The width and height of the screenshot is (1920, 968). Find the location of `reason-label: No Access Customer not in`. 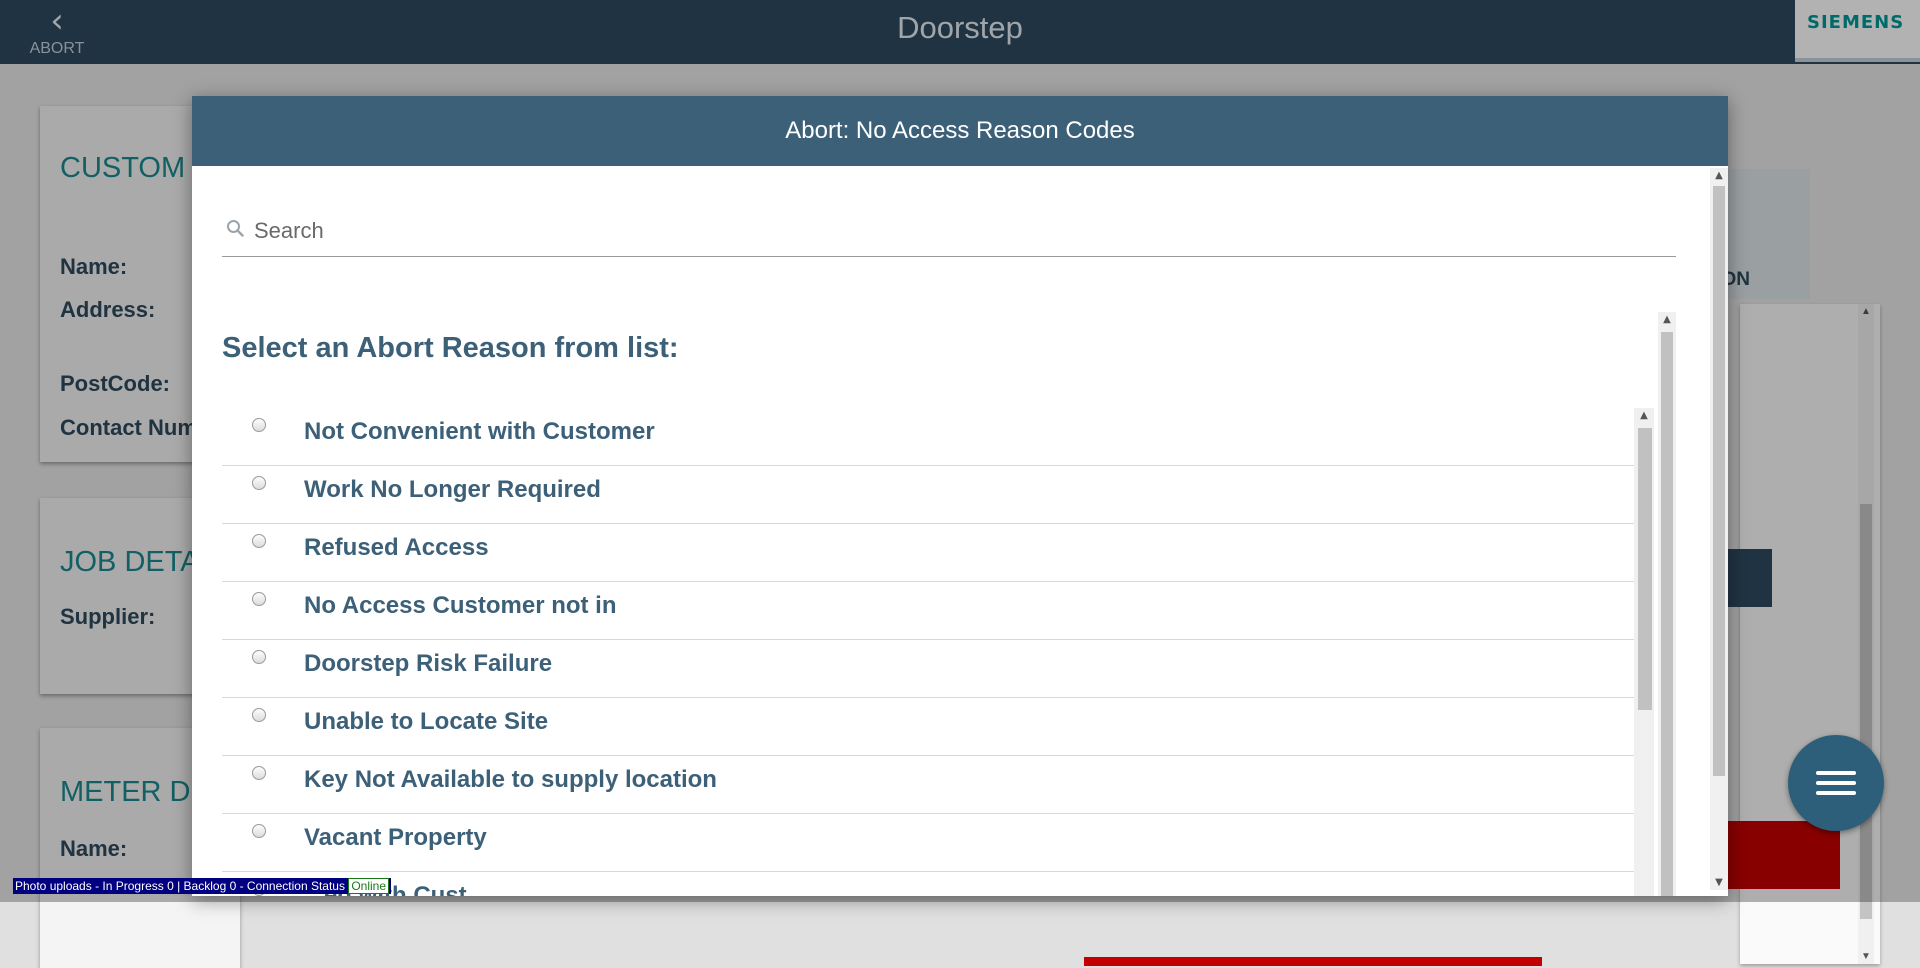

reason-label: No Access Customer not in is located at coordinates (460, 605).